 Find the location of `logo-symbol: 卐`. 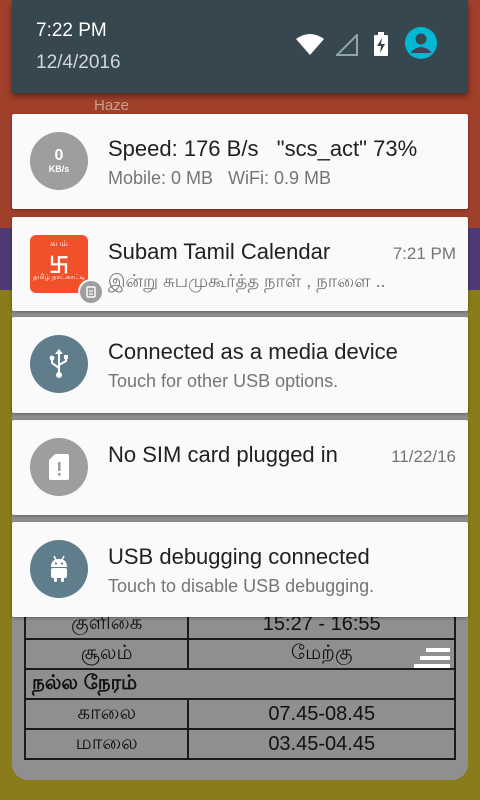

logo-symbol: 卐 is located at coordinates (59, 266).